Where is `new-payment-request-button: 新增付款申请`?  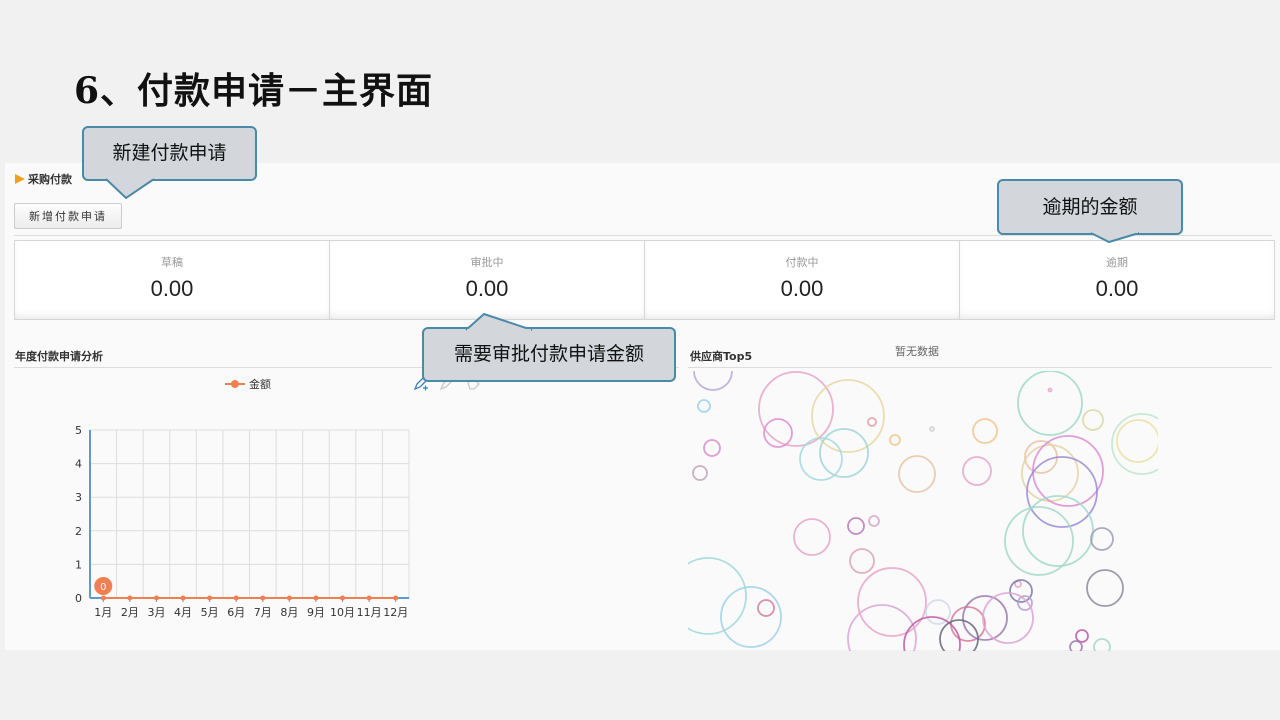
new-payment-request-button: 新增付款申请 is located at coordinates (68, 216).